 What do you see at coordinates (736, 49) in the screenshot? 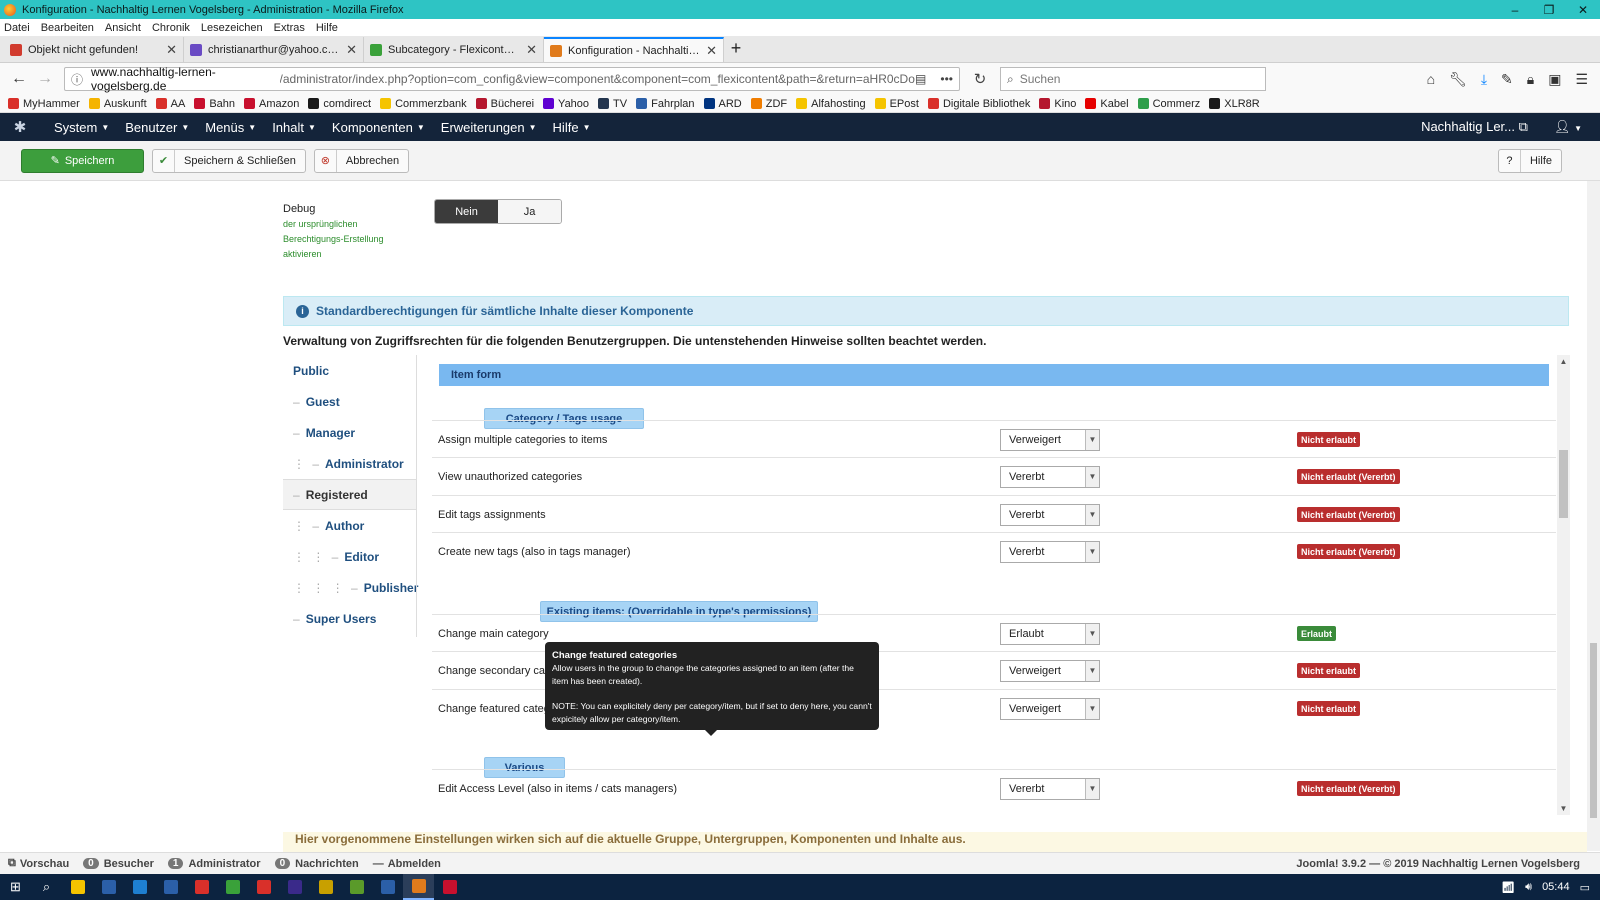
I see `new-tab-button: +` at bounding box center [736, 49].